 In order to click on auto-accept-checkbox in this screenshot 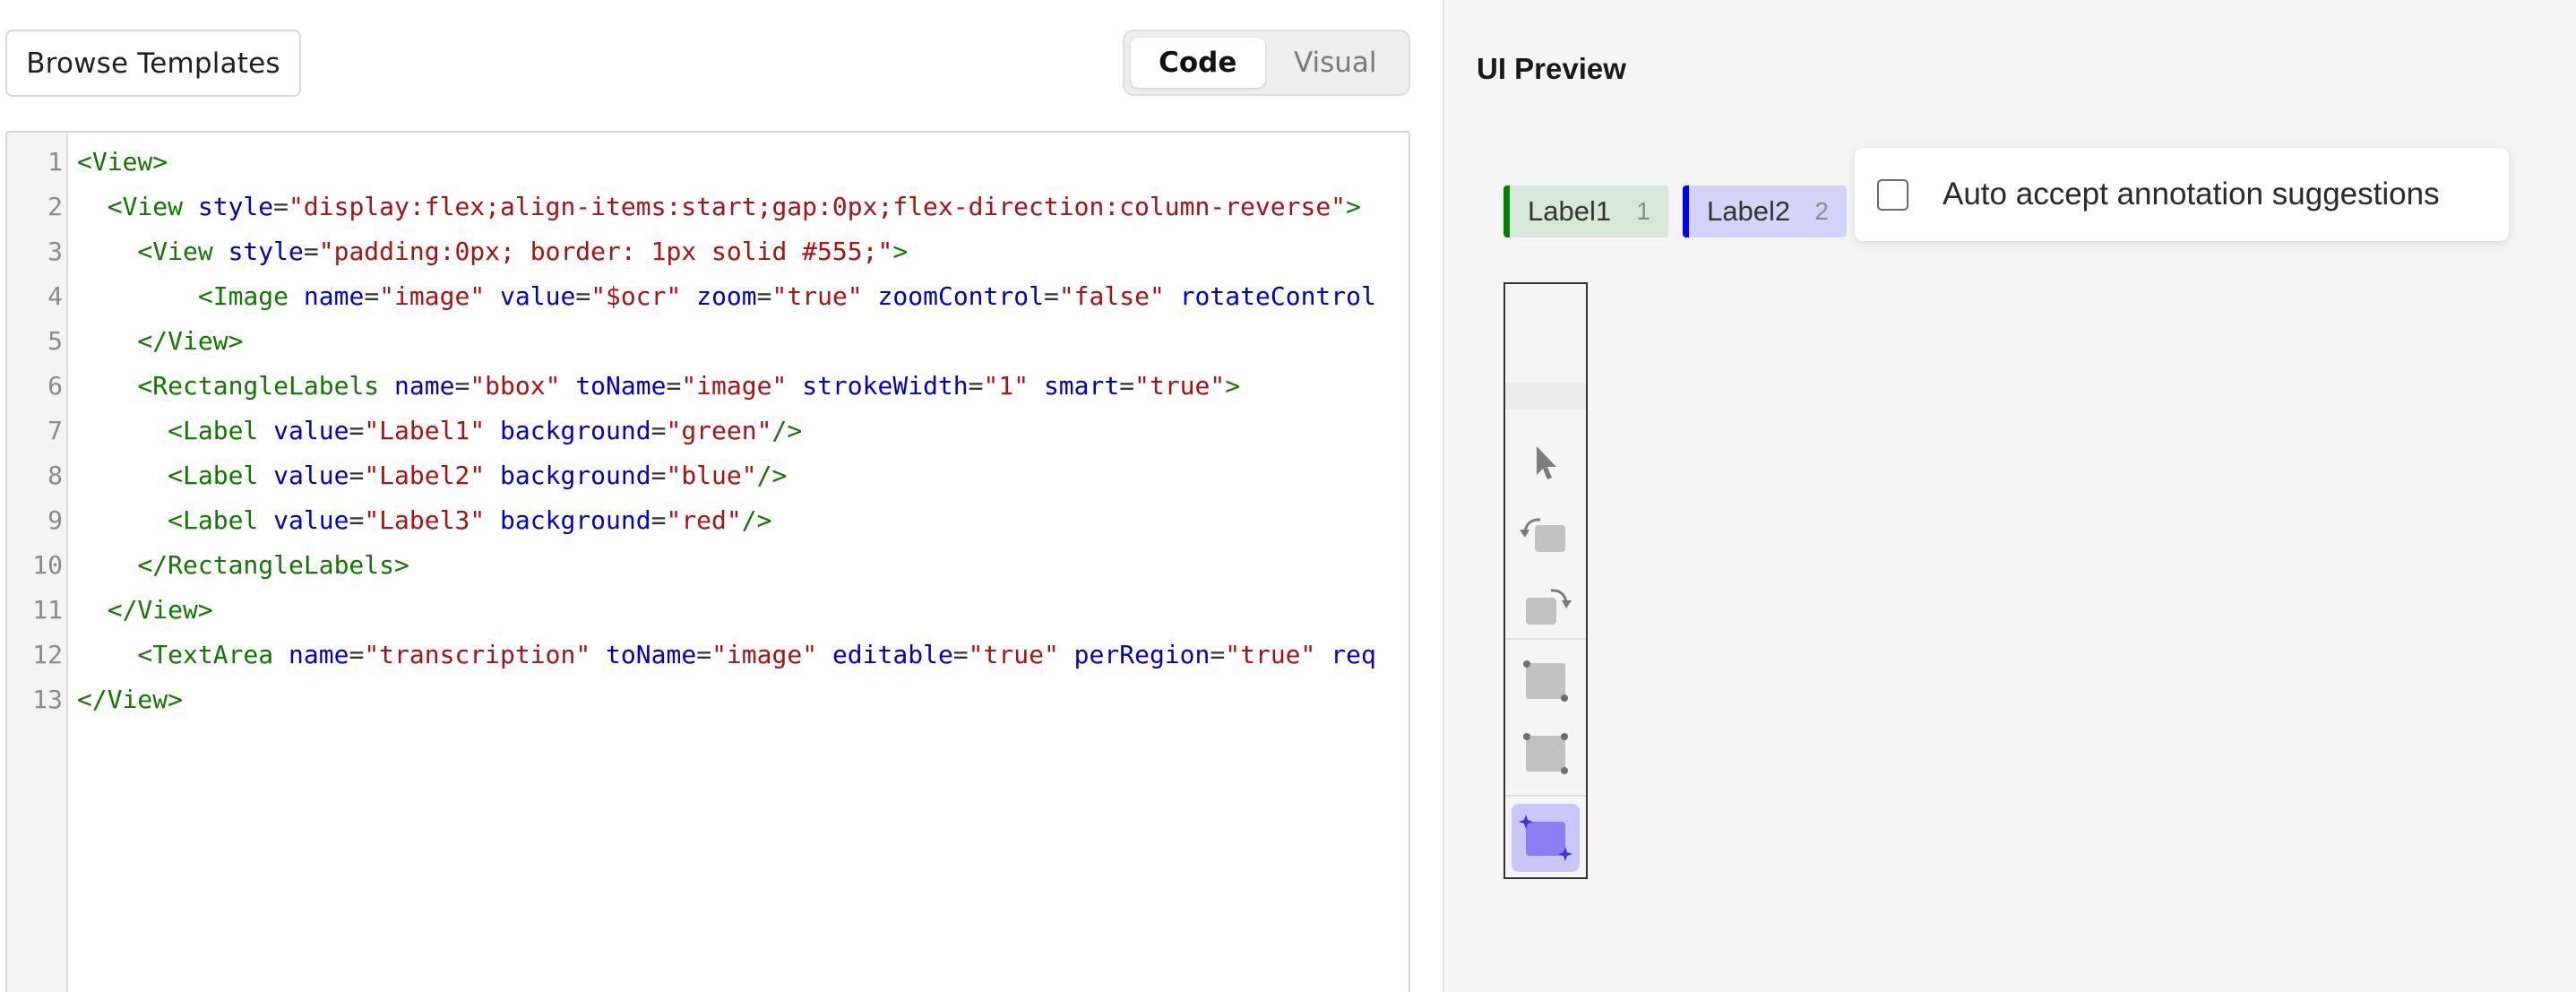, I will do `click(1892, 194)`.